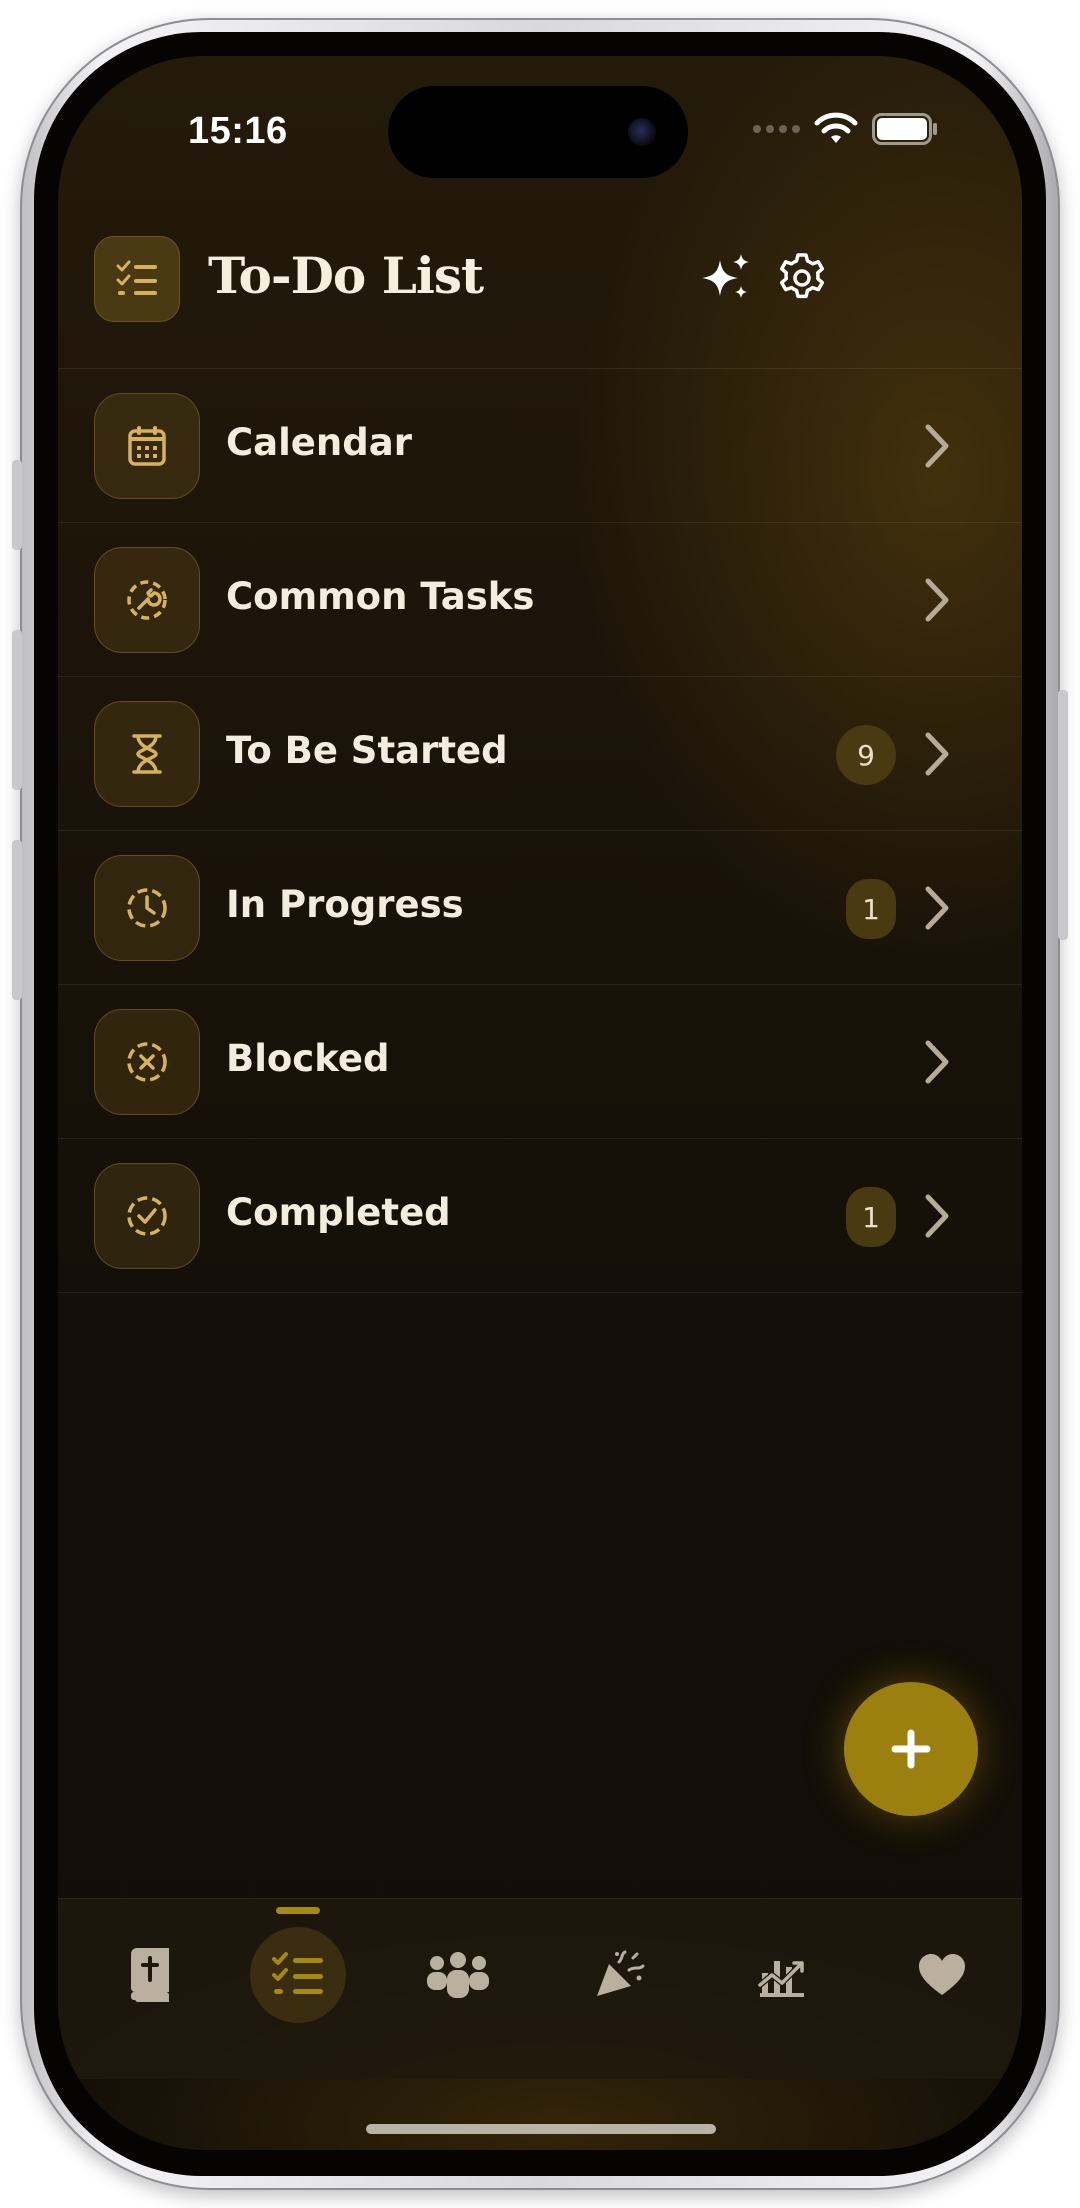  Describe the element at coordinates (540, 445) in the screenshot. I see `list-item-calendar: Calendar` at that location.